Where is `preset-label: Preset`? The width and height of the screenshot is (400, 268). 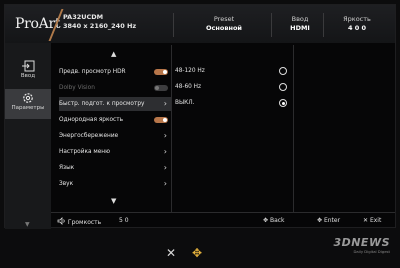 preset-label: Preset is located at coordinates (224, 19).